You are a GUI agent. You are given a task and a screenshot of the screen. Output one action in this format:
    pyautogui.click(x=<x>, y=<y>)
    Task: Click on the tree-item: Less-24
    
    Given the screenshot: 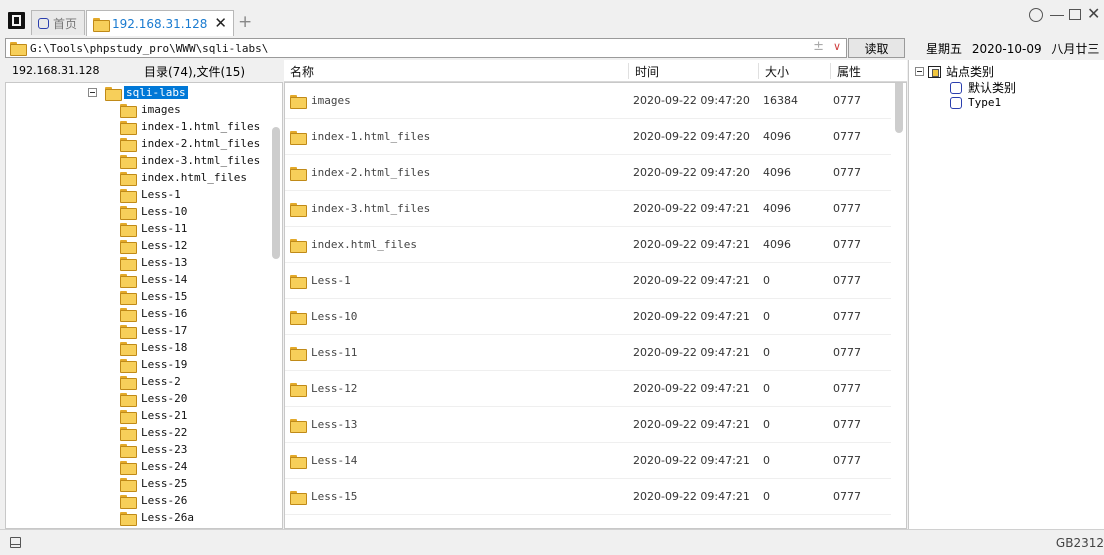 What is the action you would take?
    pyautogui.click(x=190, y=466)
    